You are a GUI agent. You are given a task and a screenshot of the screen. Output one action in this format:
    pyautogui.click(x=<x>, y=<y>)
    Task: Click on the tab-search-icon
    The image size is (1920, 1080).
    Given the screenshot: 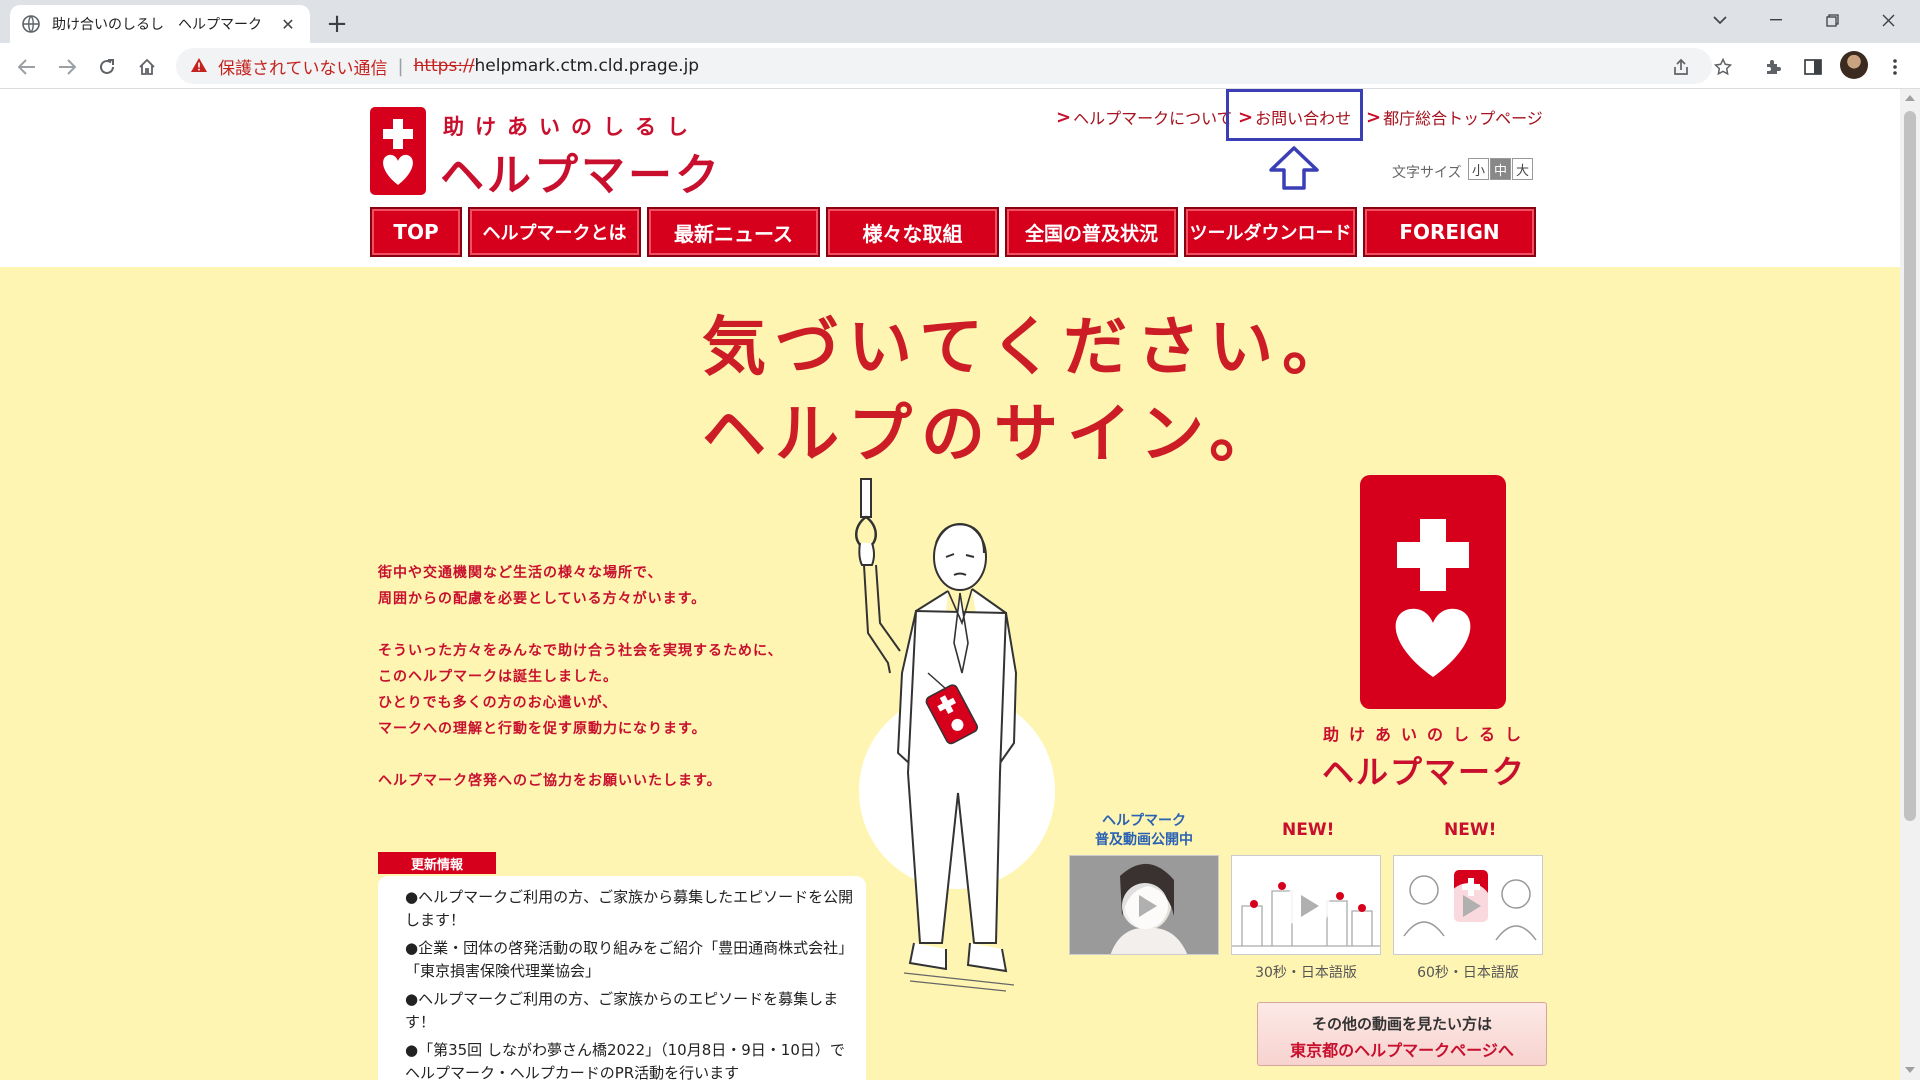 What is the action you would take?
    pyautogui.click(x=1720, y=20)
    